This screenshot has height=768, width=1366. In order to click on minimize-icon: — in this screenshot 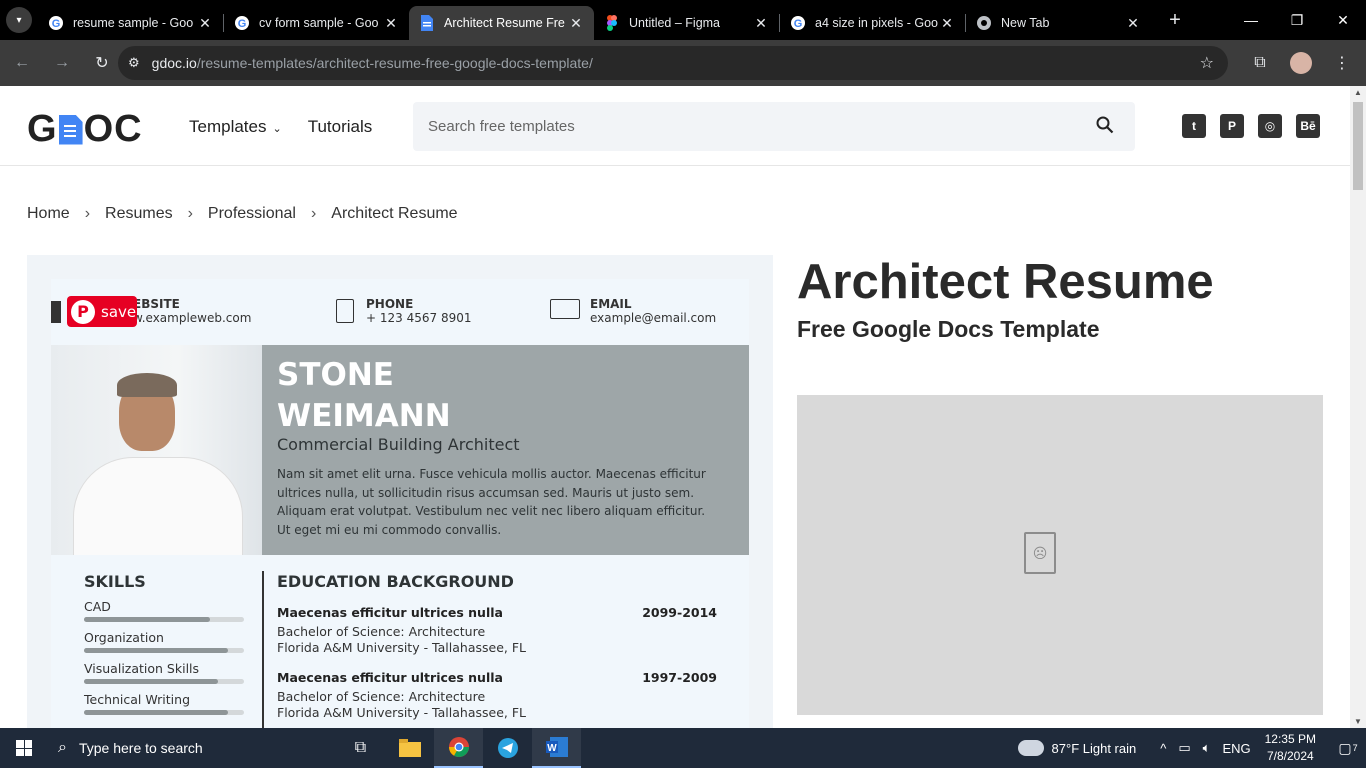, I will do `click(1251, 20)`.